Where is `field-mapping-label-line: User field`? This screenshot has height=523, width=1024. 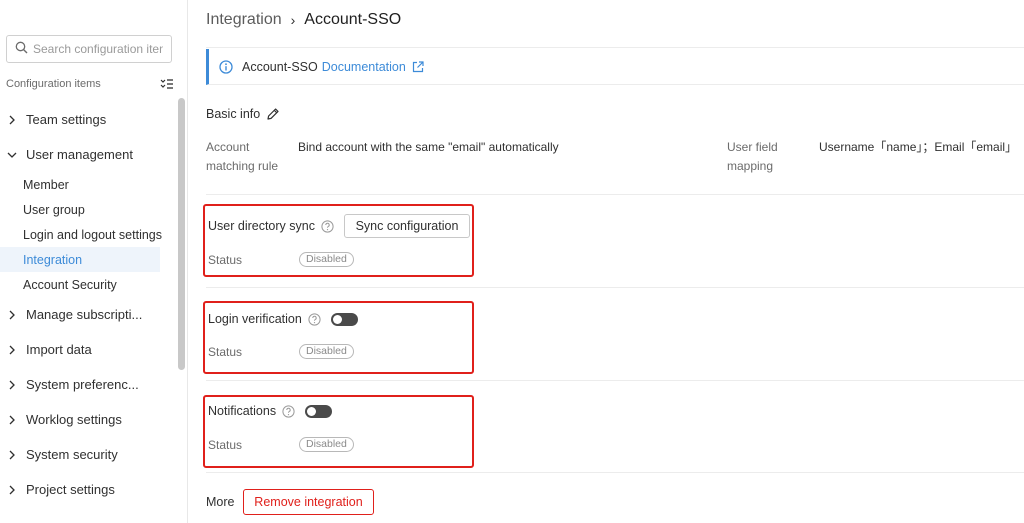 field-mapping-label-line: User field is located at coordinates (752, 147).